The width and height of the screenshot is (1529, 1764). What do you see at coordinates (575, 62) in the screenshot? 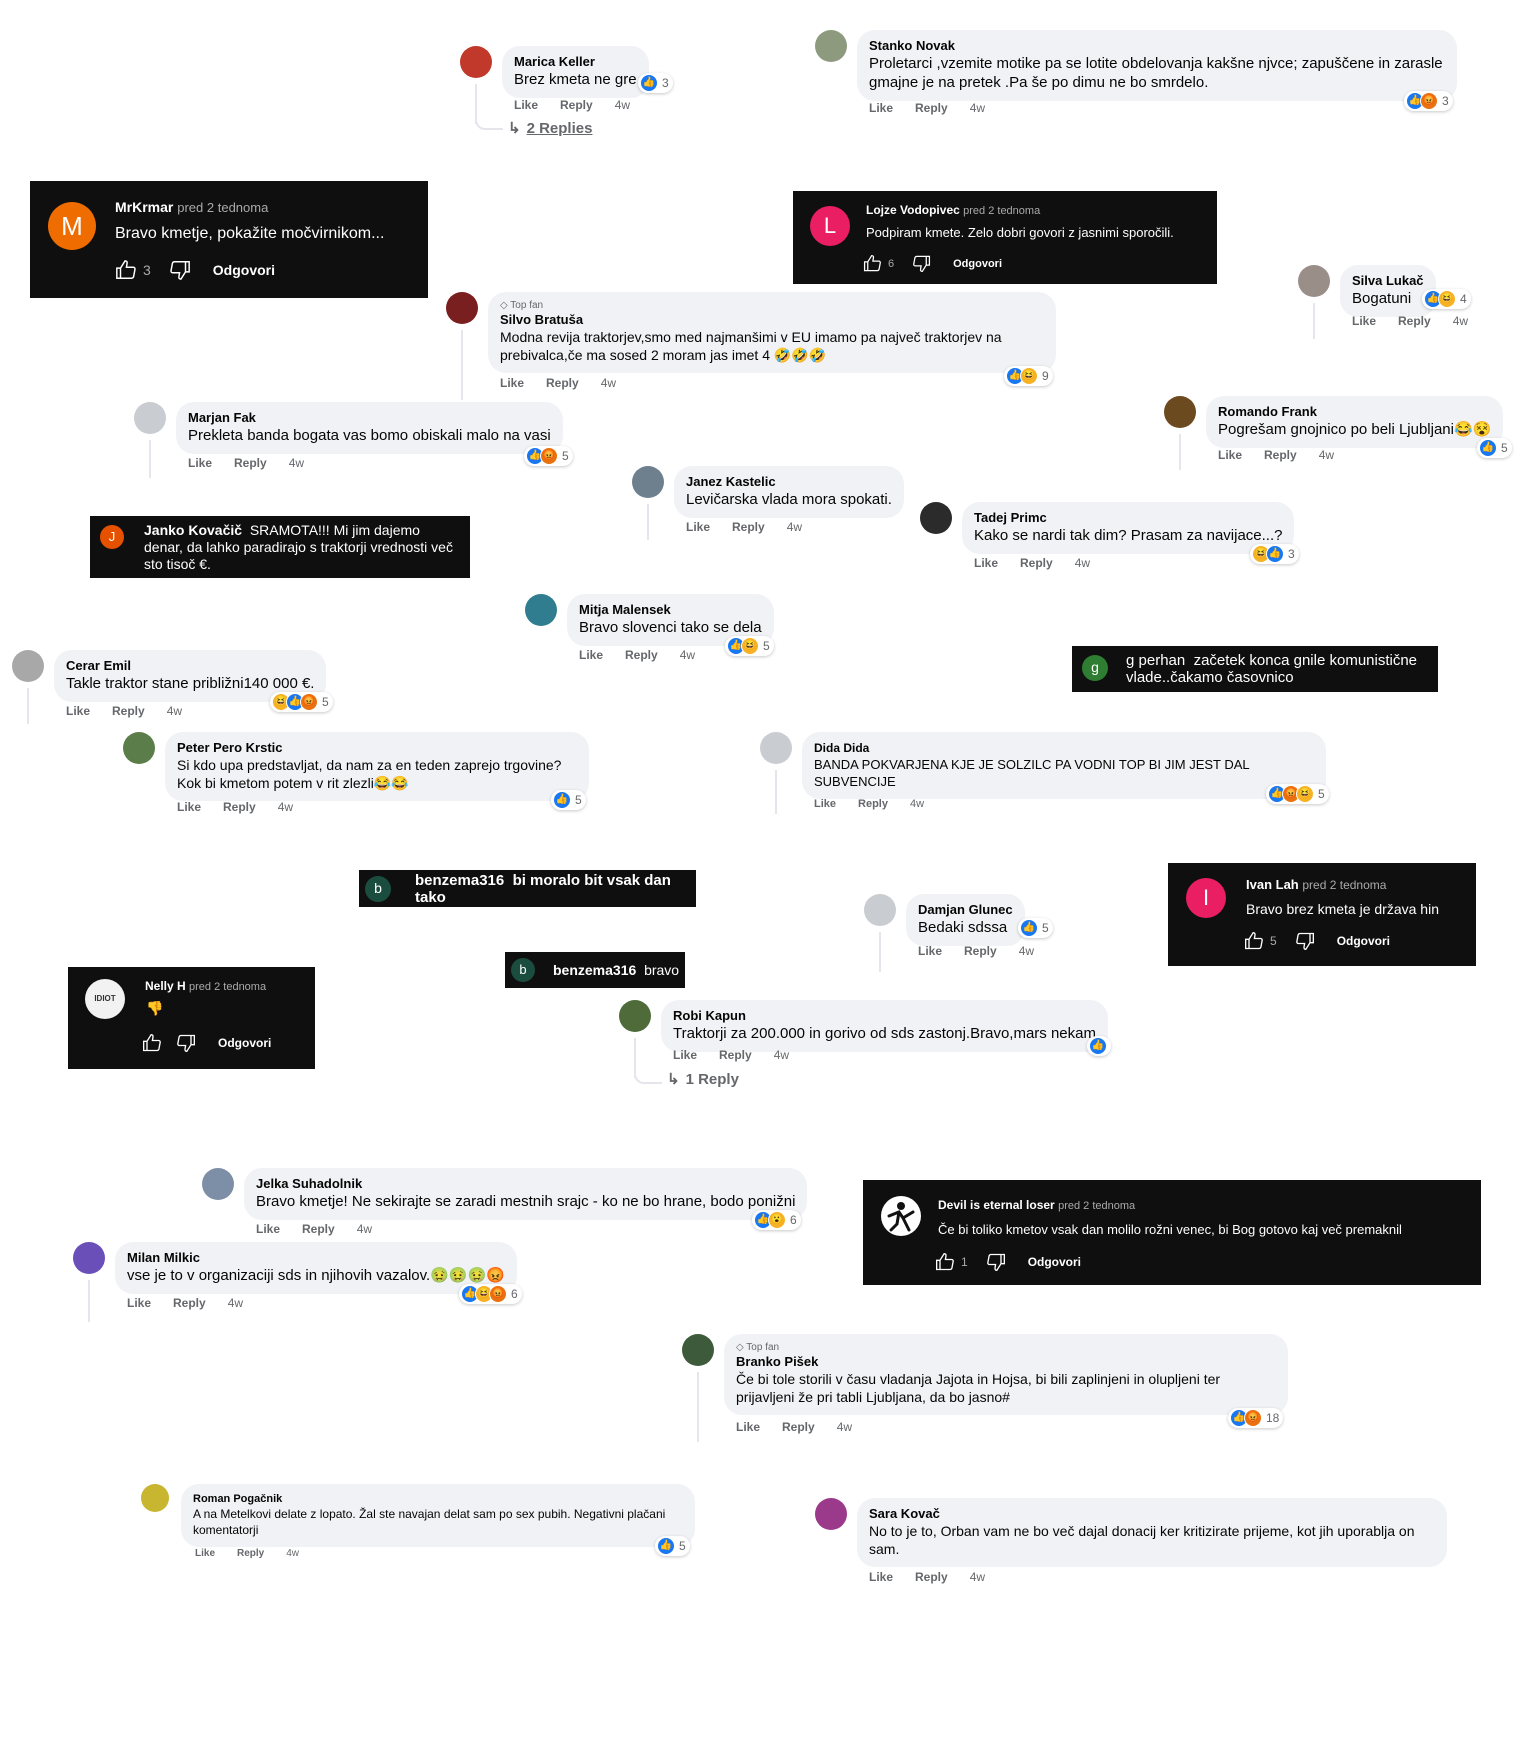
I see `commenter-name: Marica Keller` at bounding box center [575, 62].